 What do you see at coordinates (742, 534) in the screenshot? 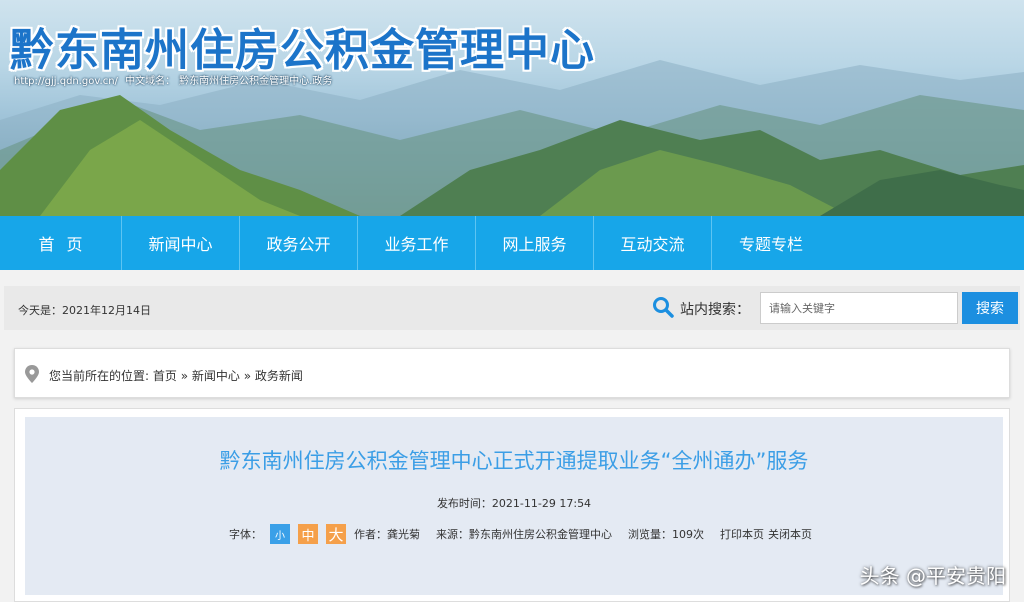
I see `print-link: 打印本页` at bounding box center [742, 534].